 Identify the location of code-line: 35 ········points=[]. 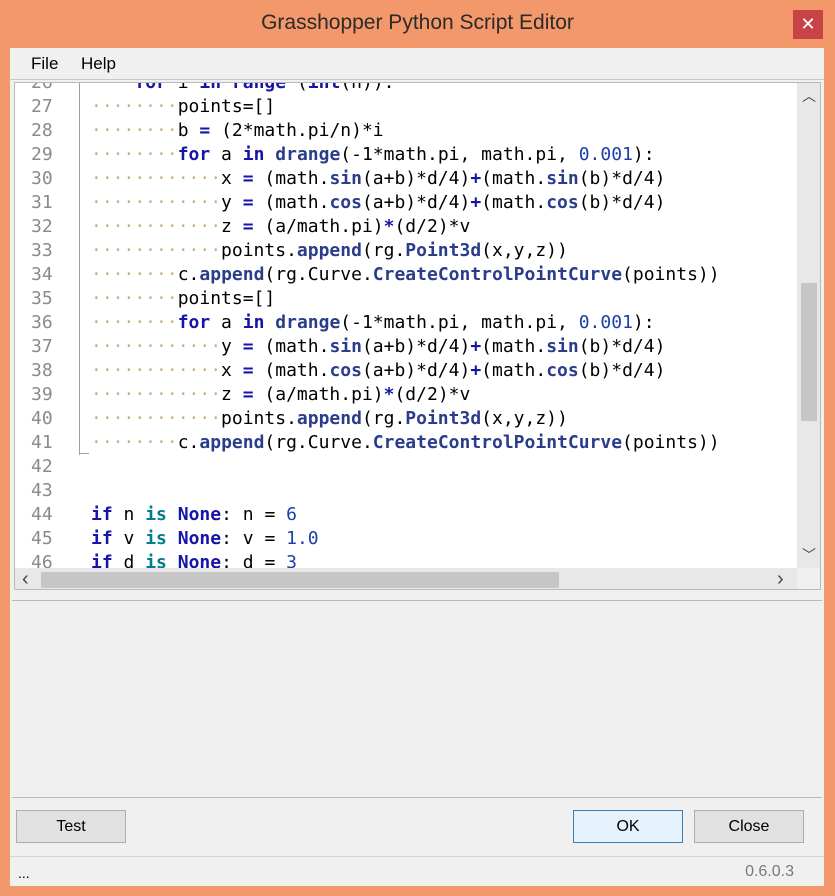
(405, 299).